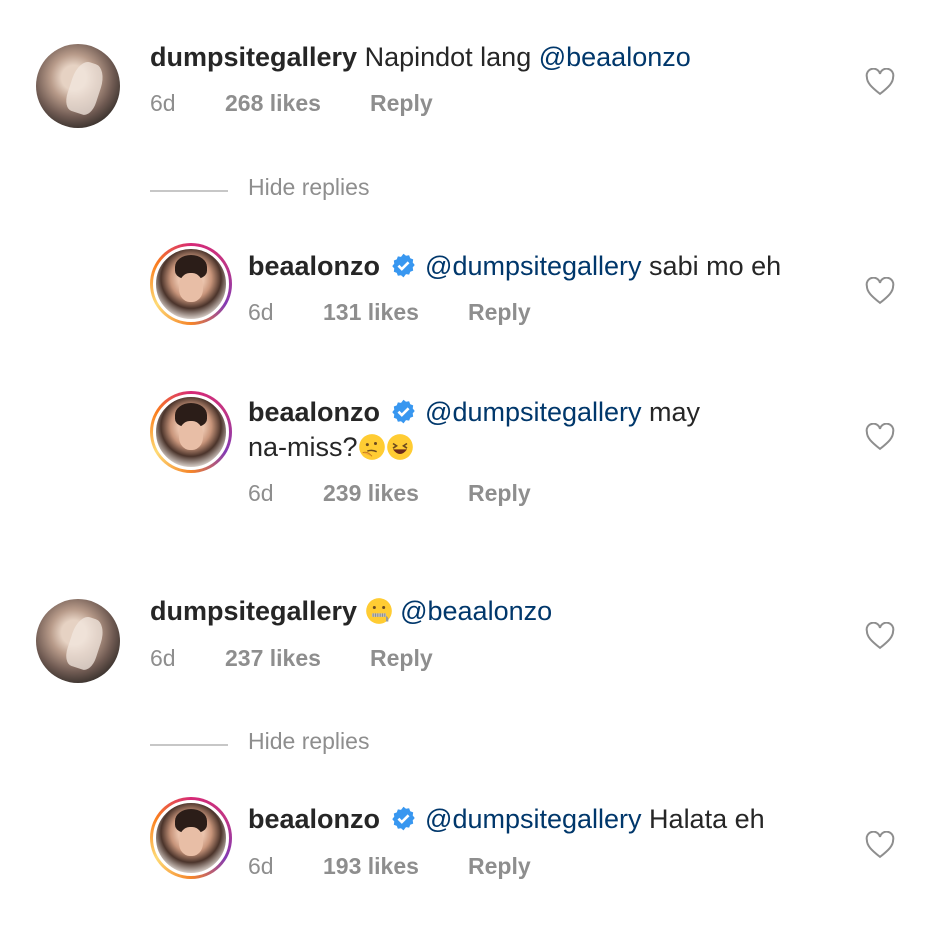 This screenshot has width=945, height=937. What do you see at coordinates (371, 447) in the screenshot?
I see `thinking-face-icon` at bounding box center [371, 447].